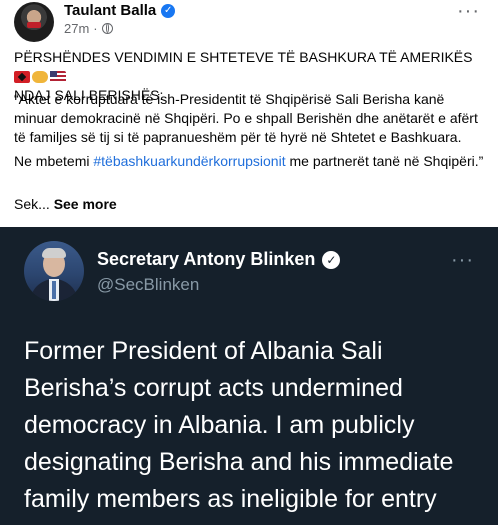 The image size is (498, 525). I want to click on post-more-options-button: ···, so click(468, 11).